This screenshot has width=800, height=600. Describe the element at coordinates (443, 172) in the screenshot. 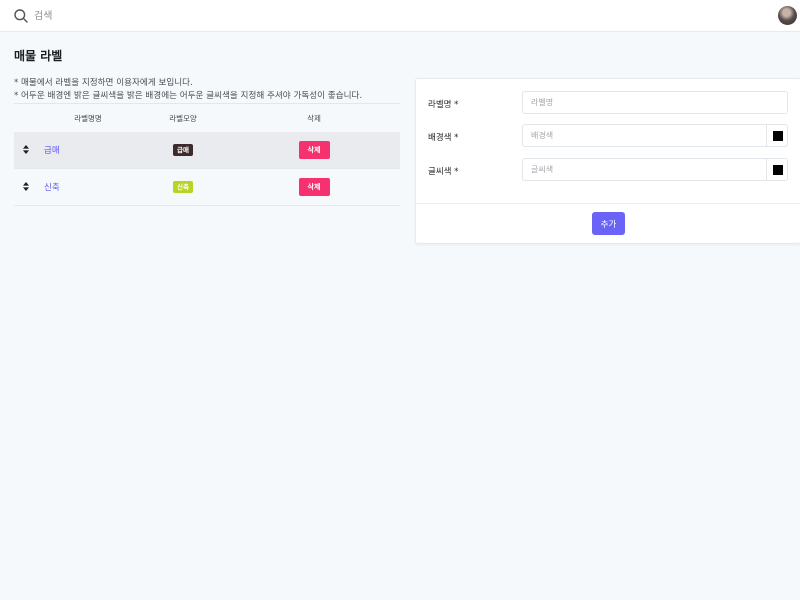

I see `text-color-label: 글씨색 *` at that location.